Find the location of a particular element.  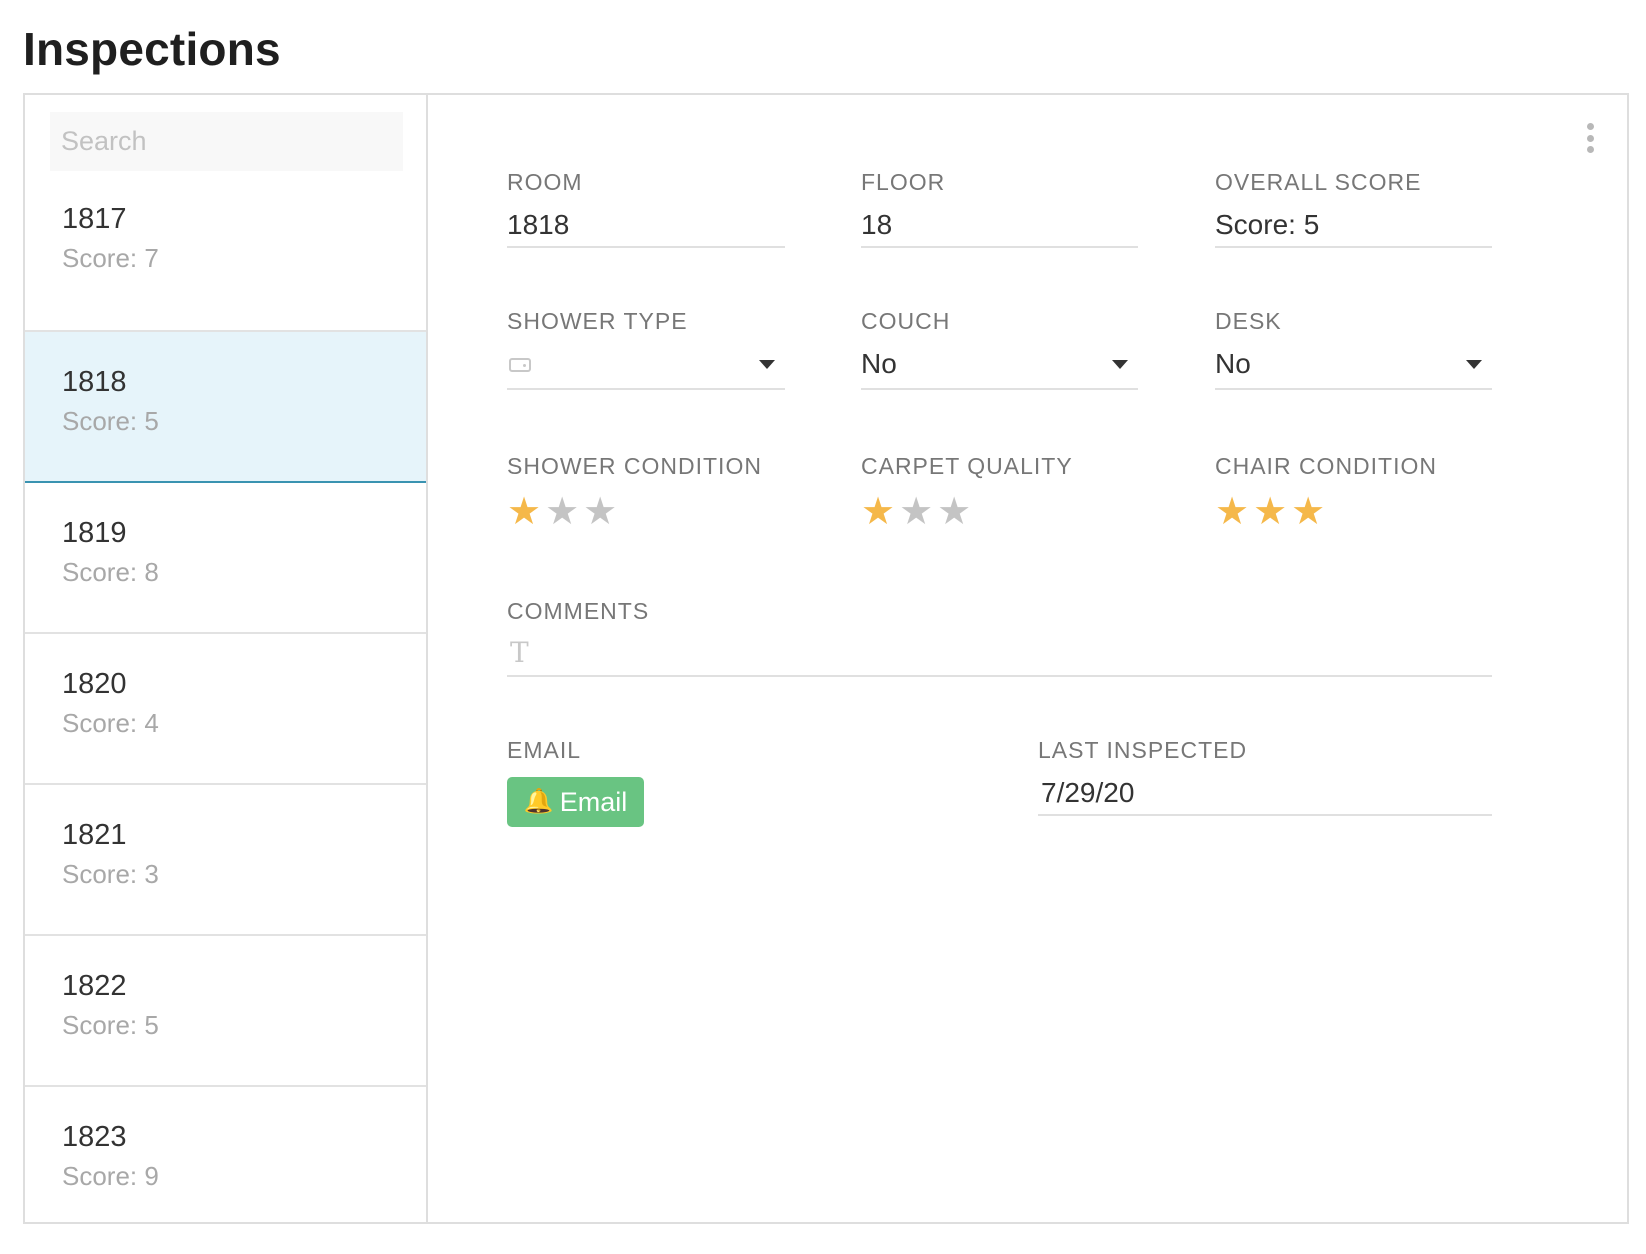

list-item-room: 1817 is located at coordinates (94, 219).